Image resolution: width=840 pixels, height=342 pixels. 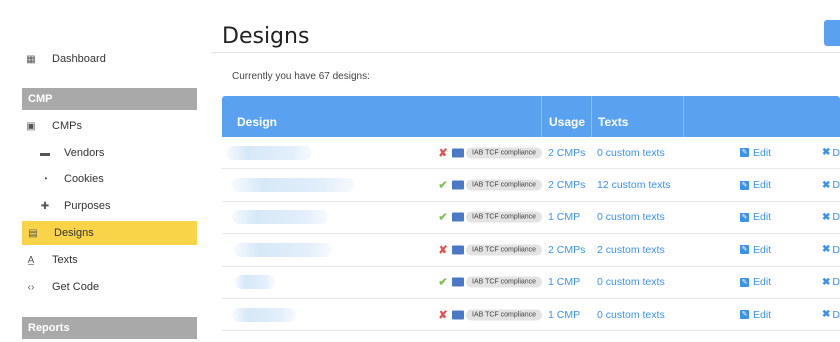 I want to click on sidebar-item-label: Cookies, so click(x=84, y=179).